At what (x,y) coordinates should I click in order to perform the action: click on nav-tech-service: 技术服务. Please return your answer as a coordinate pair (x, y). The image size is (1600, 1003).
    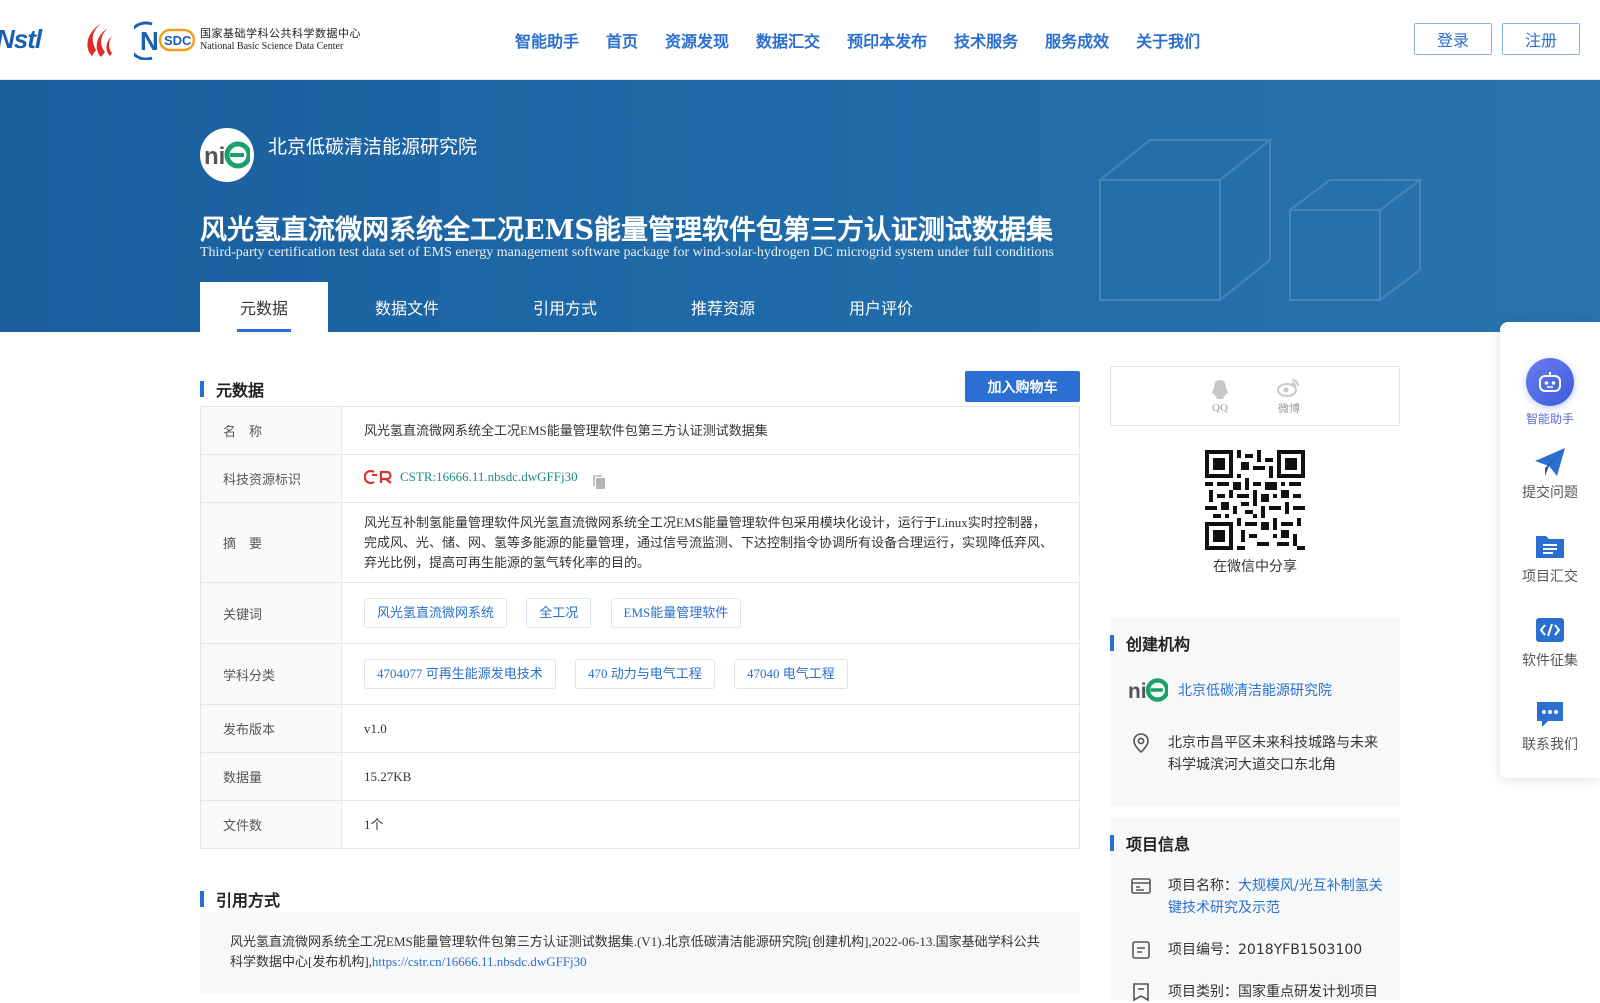
    Looking at the image, I should click on (986, 40).